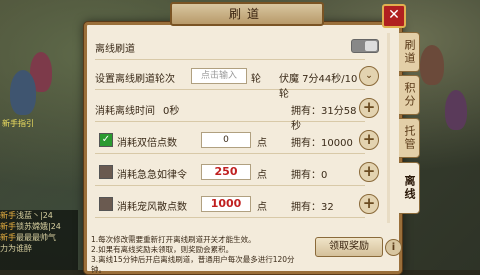 The width and height of the screenshot is (480, 275). What do you see at coordinates (147, 143) in the screenshot?
I see `double-points-label: 消耗双倍点数` at bounding box center [147, 143].